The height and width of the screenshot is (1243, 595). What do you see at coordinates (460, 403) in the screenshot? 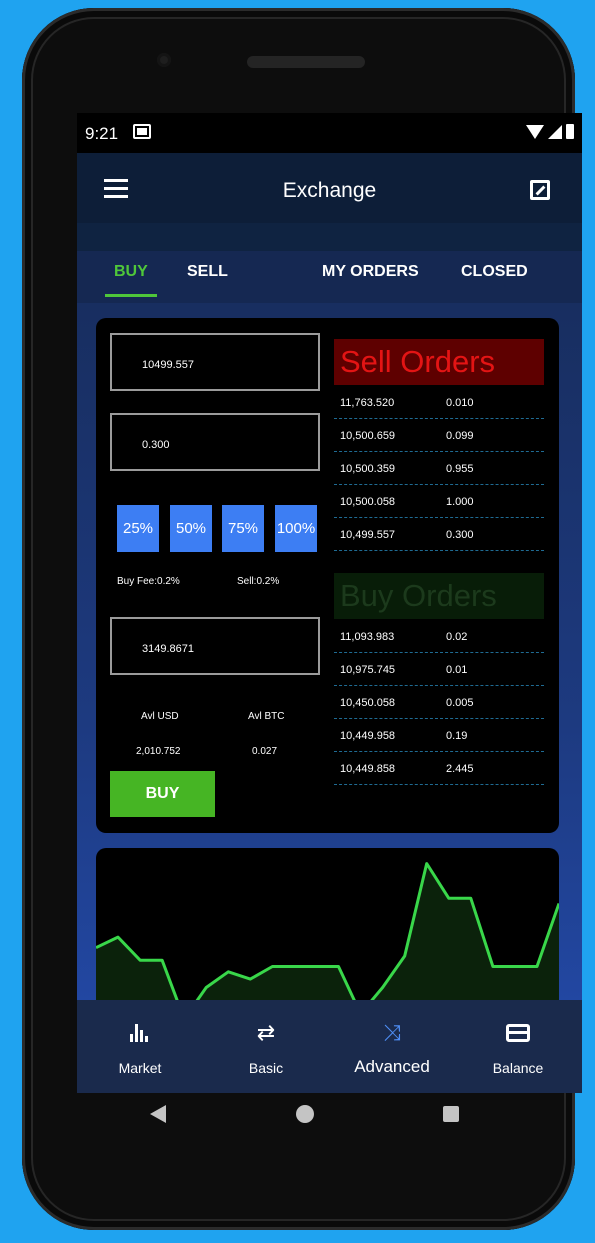
I see `order-quantity: 0.010` at bounding box center [460, 403].